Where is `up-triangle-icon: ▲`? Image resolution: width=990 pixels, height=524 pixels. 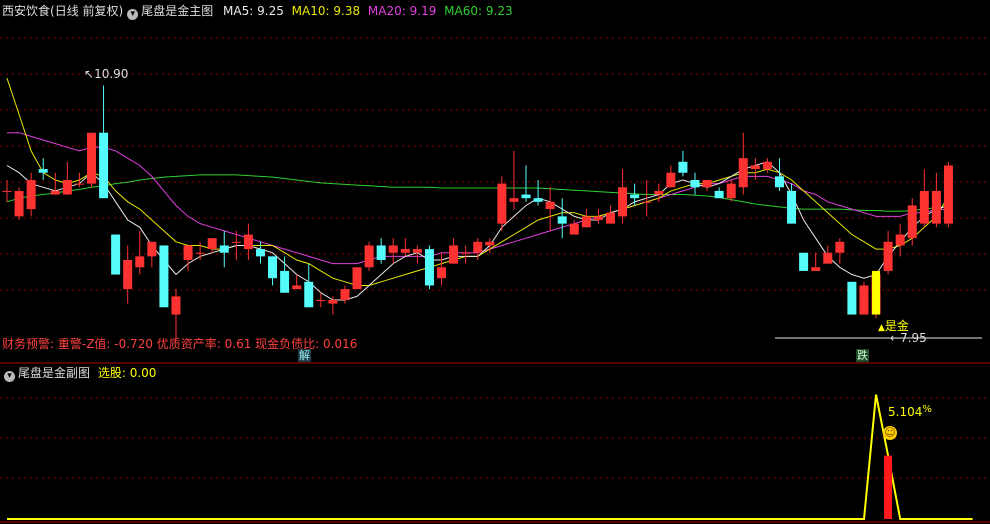 up-triangle-icon: ▲ is located at coordinates (881, 328).